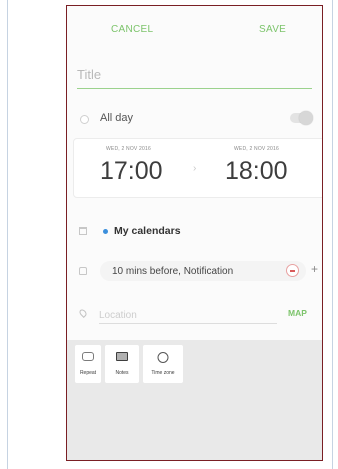  Describe the element at coordinates (163, 364) in the screenshot. I see `time-zone-option: Time zone` at that location.